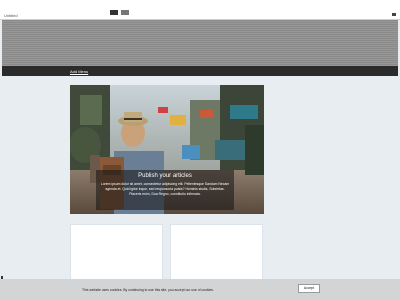 This screenshot has height=300, width=400. I want to click on accept-cookies-button: Accept, so click(309, 288).